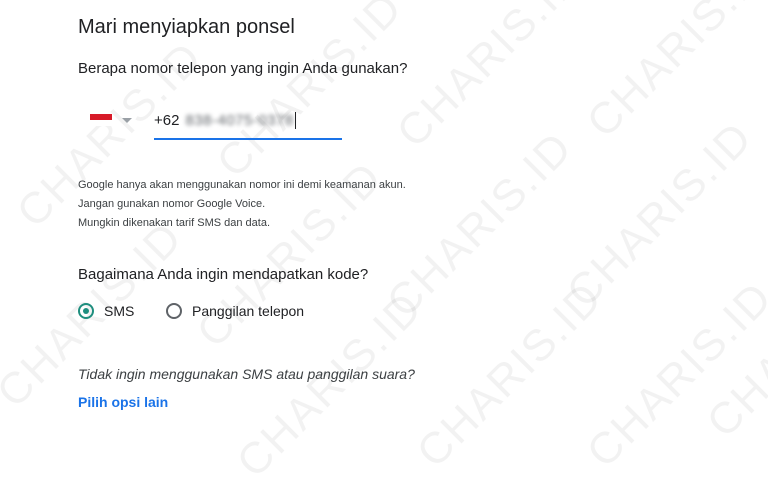  I want to click on radio-option-phone-call: Panggilan telepon, so click(235, 311).